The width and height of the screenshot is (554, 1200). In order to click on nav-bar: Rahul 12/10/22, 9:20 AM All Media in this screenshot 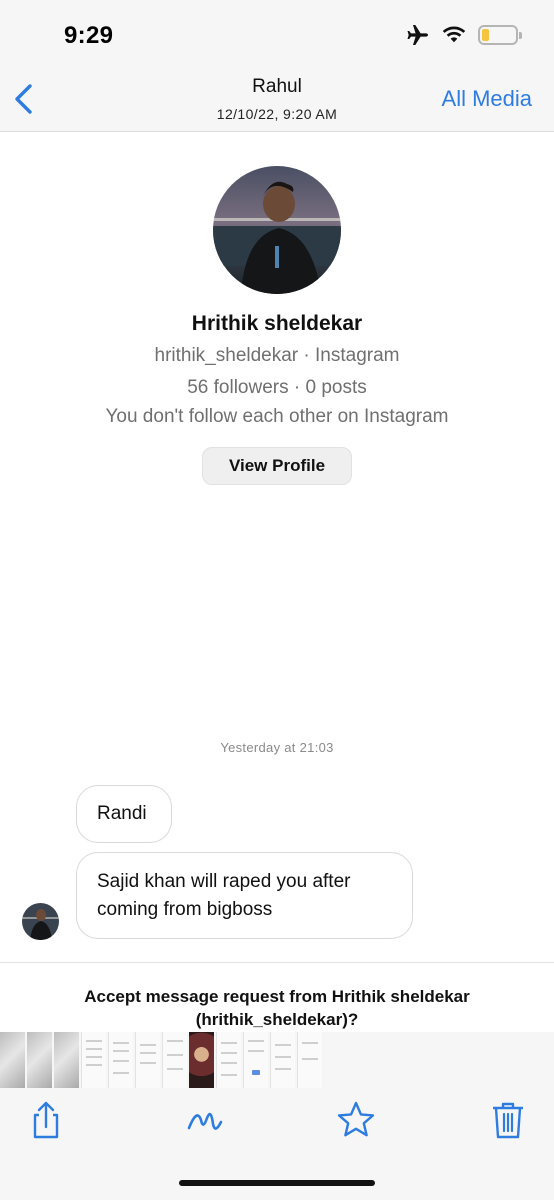, I will do `click(277, 101)`.